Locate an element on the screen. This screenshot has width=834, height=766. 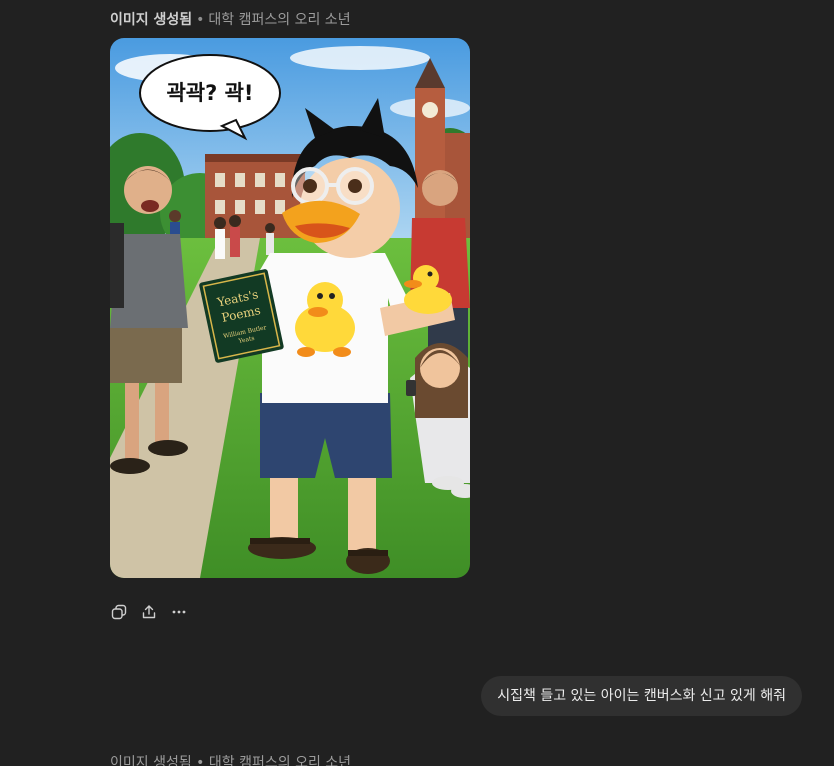
message-actions is located at coordinates (149, 612).